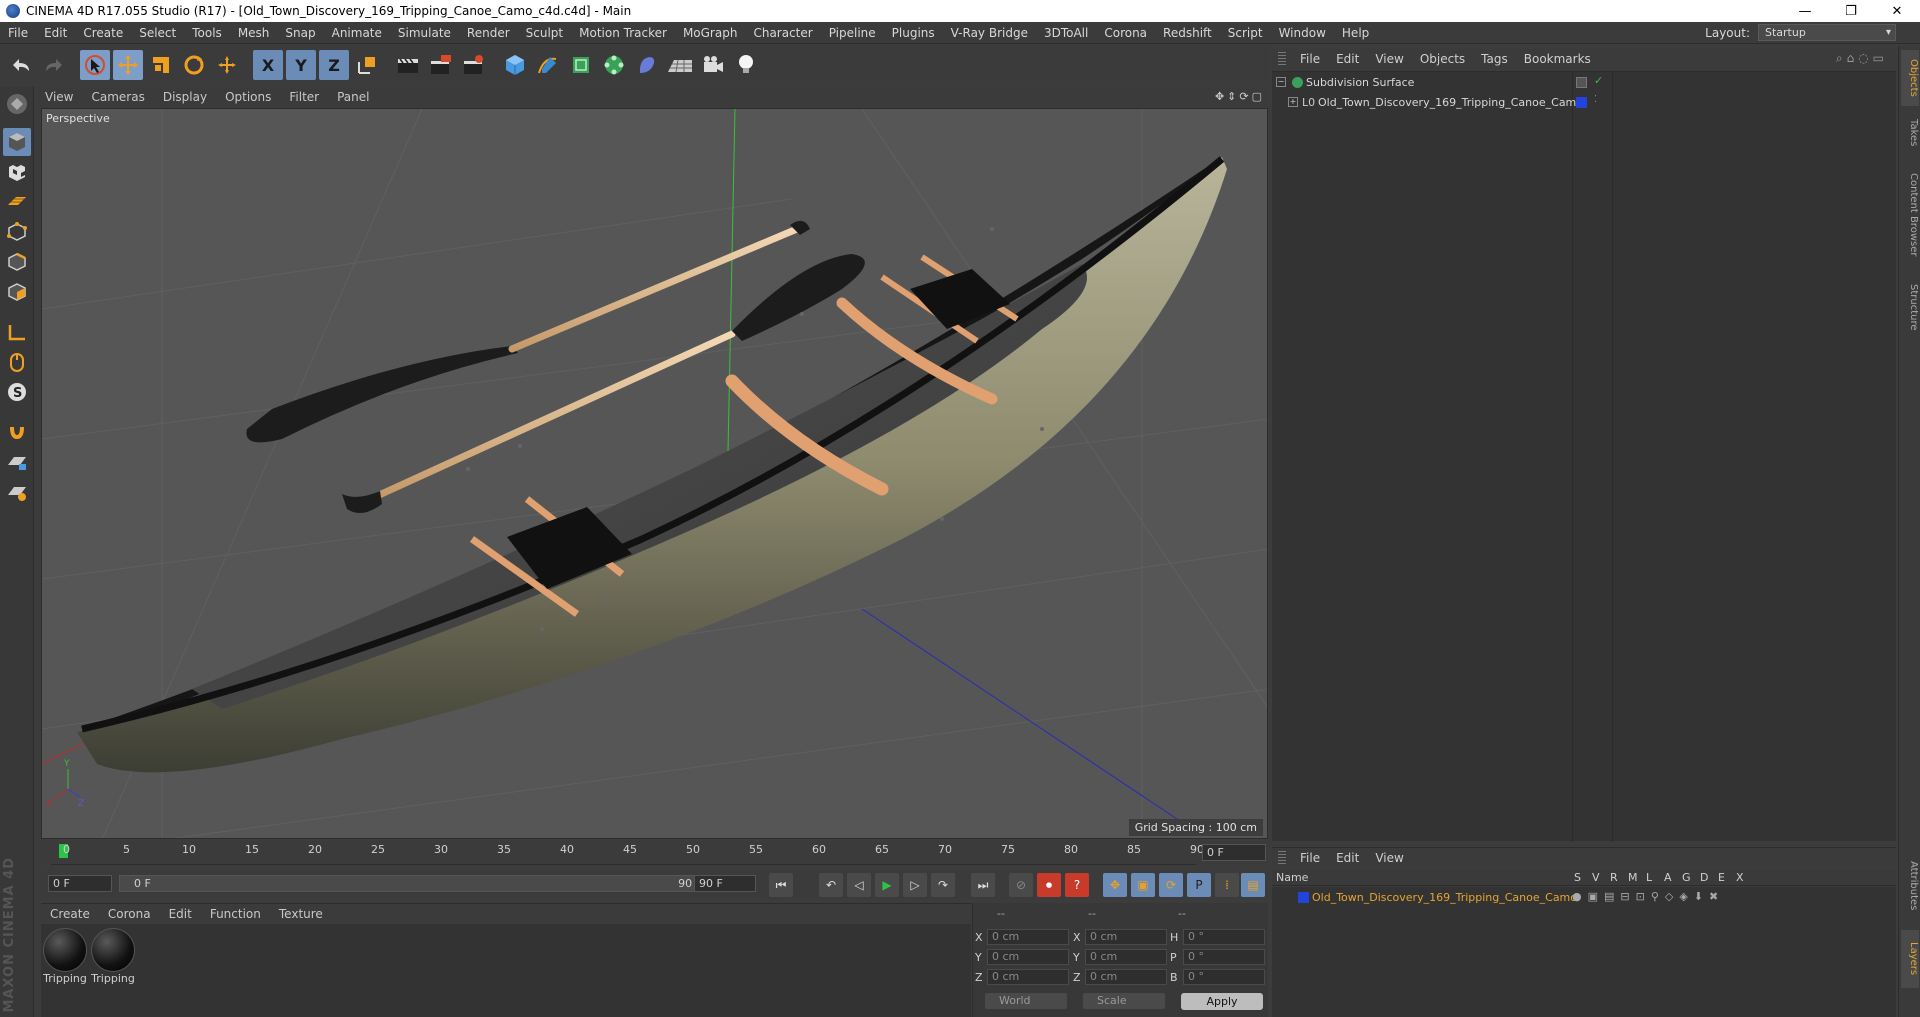 The height and width of the screenshot is (1017, 1920). Describe the element at coordinates (1028, 937) in the screenshot. I see `position-x-field: 0 cm` at that location.